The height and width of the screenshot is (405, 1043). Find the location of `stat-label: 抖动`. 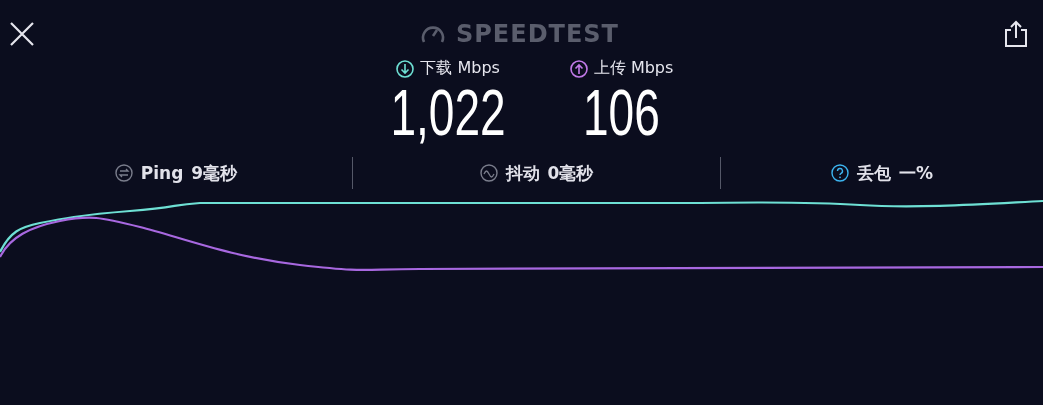

stat-label: 抖动 is located at coordinates (522, 173).